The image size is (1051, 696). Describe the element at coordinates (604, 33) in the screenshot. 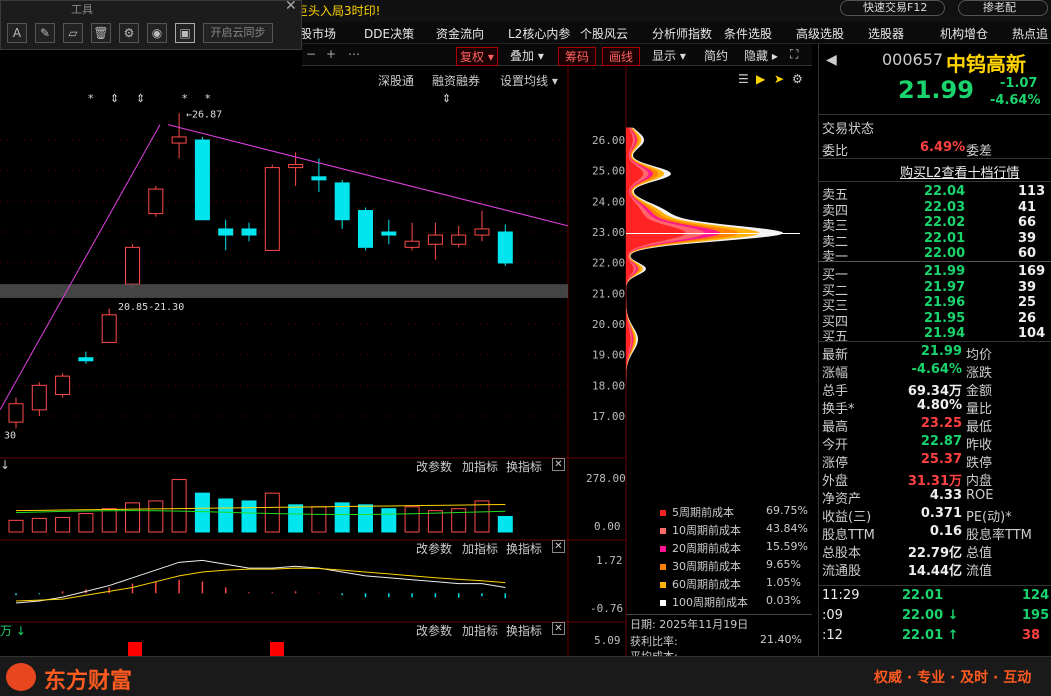

I see `menu-item: 个股风云` at that location.